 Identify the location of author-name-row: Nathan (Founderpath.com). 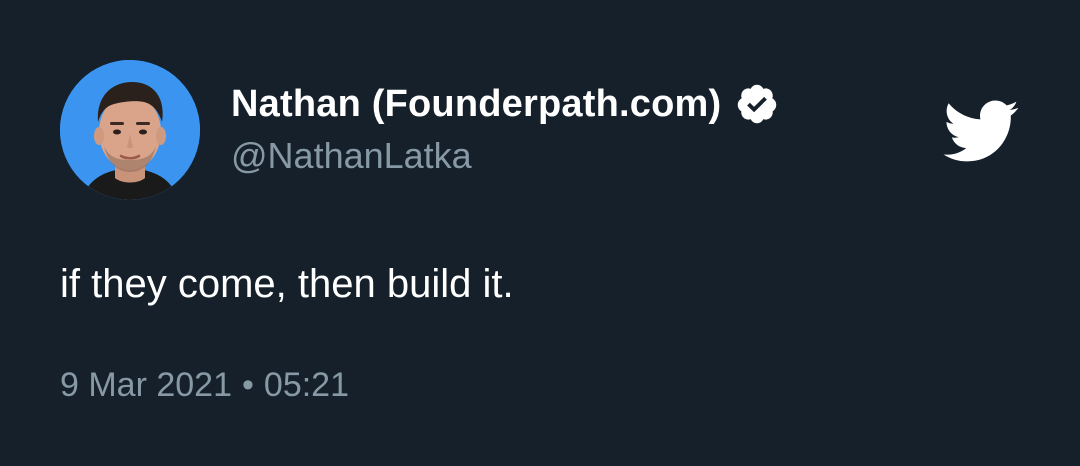
(505, 104).